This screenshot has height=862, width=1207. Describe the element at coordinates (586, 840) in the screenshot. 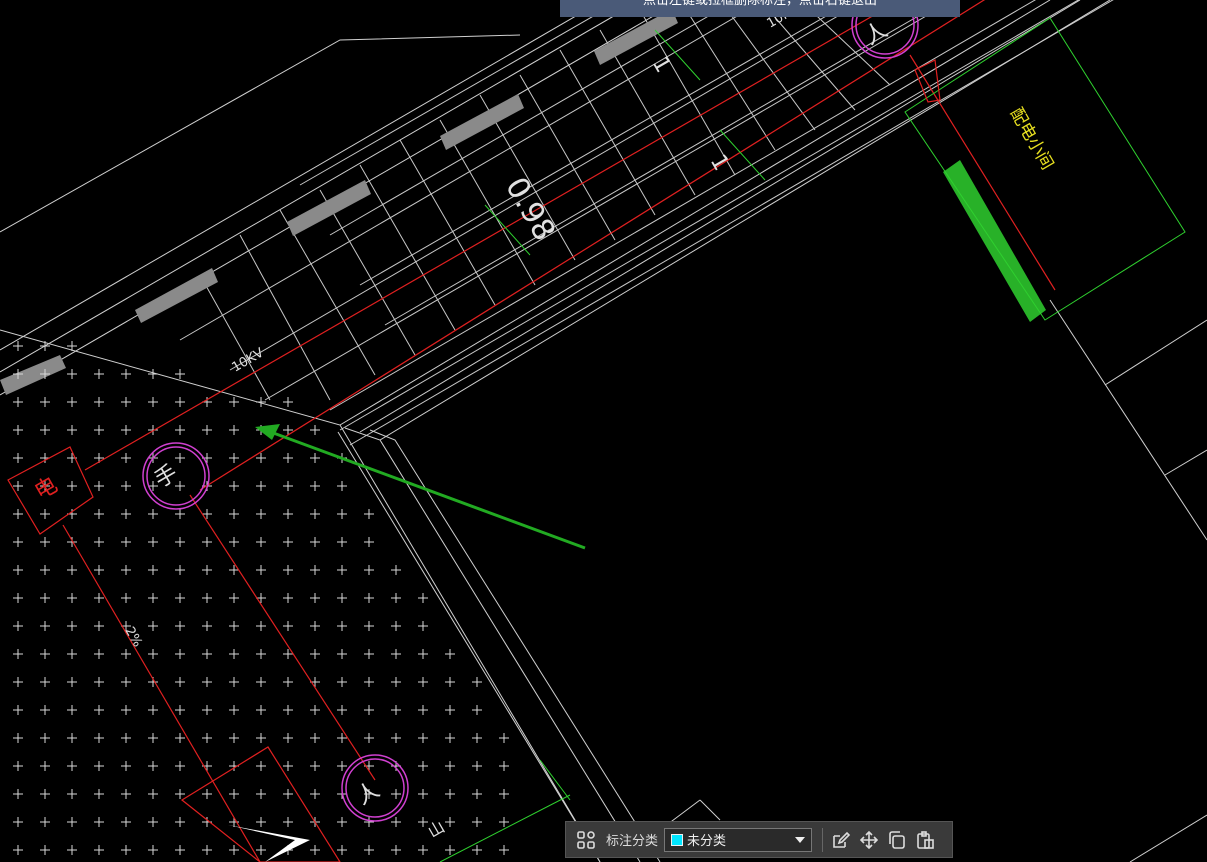

I see `grid-icon` at that location.